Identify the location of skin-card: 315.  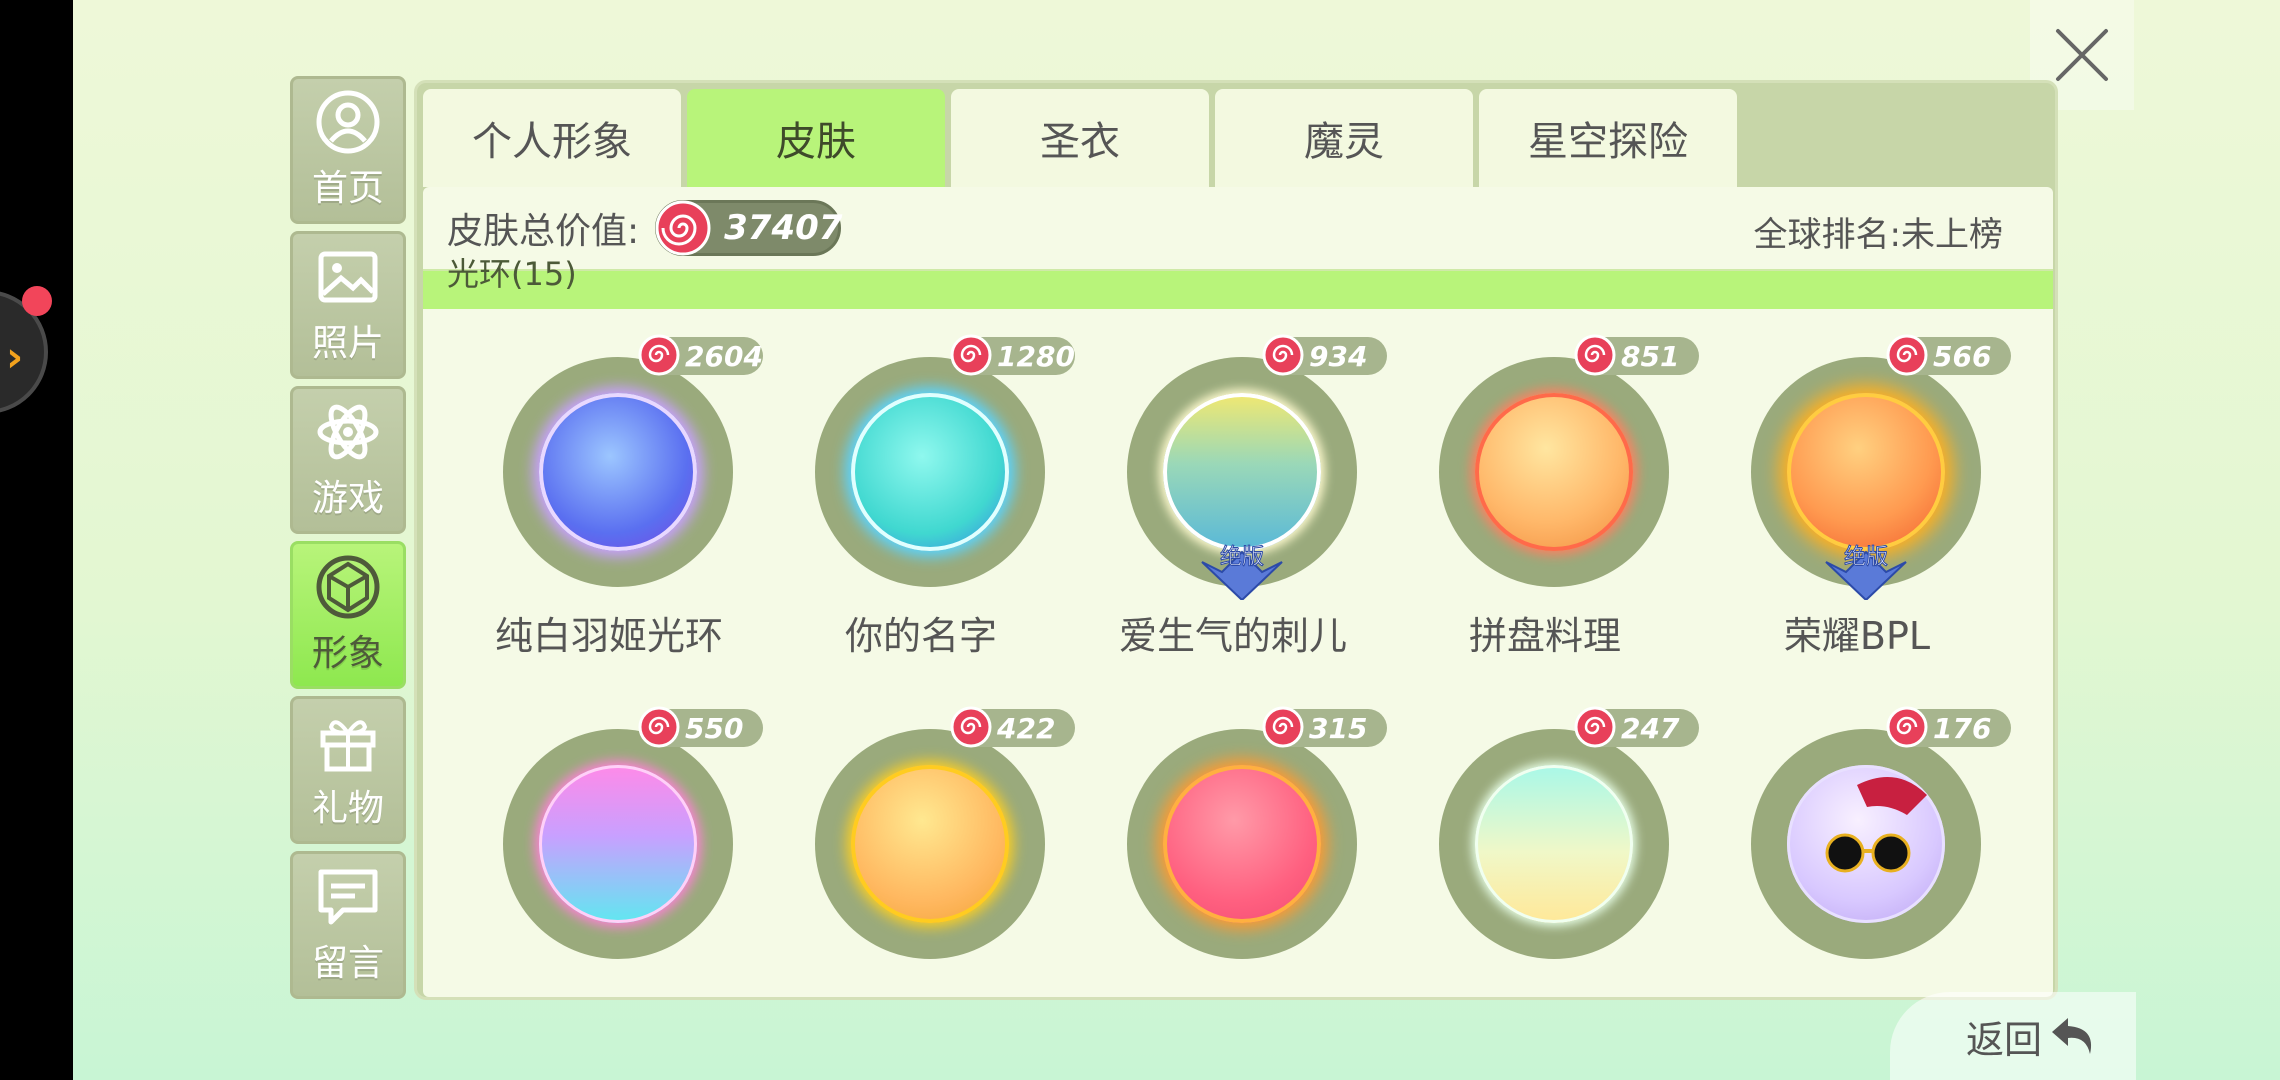
(1233, 851).